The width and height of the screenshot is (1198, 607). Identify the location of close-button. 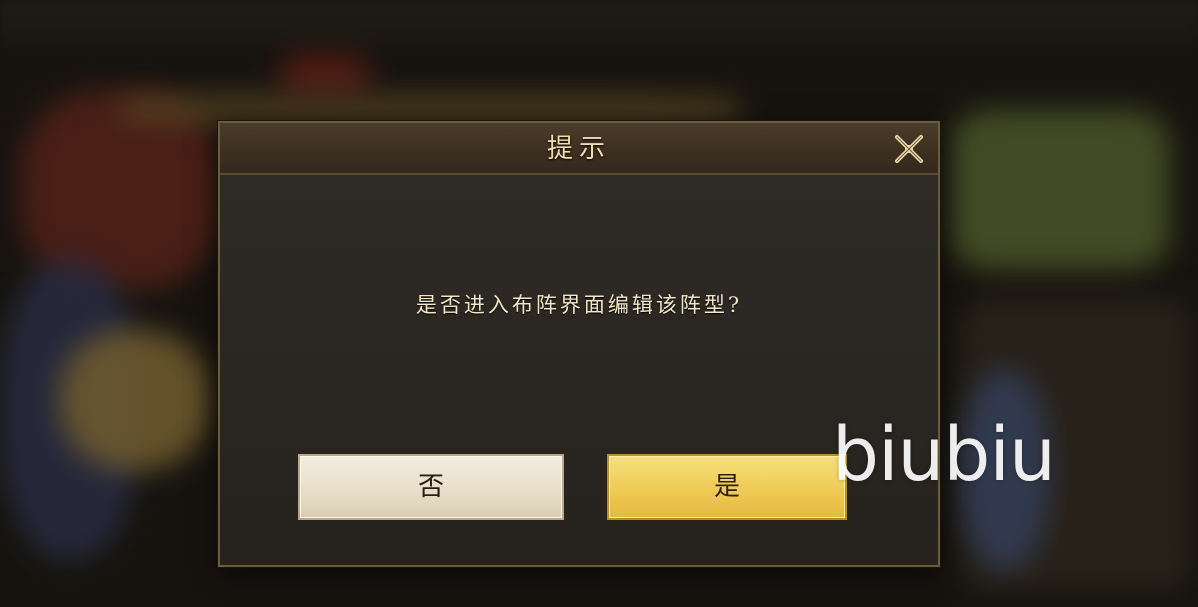
(909, 149).